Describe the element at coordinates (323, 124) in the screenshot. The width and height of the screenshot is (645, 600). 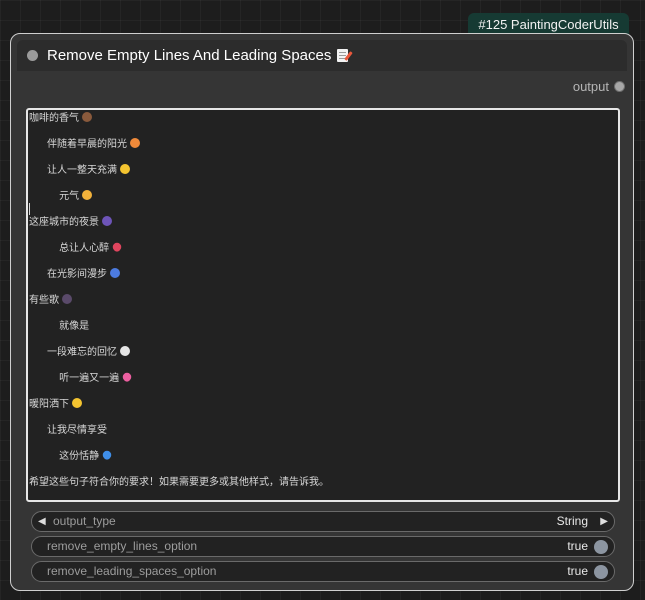
I see `text-line: 咖啡的香气` at that location.